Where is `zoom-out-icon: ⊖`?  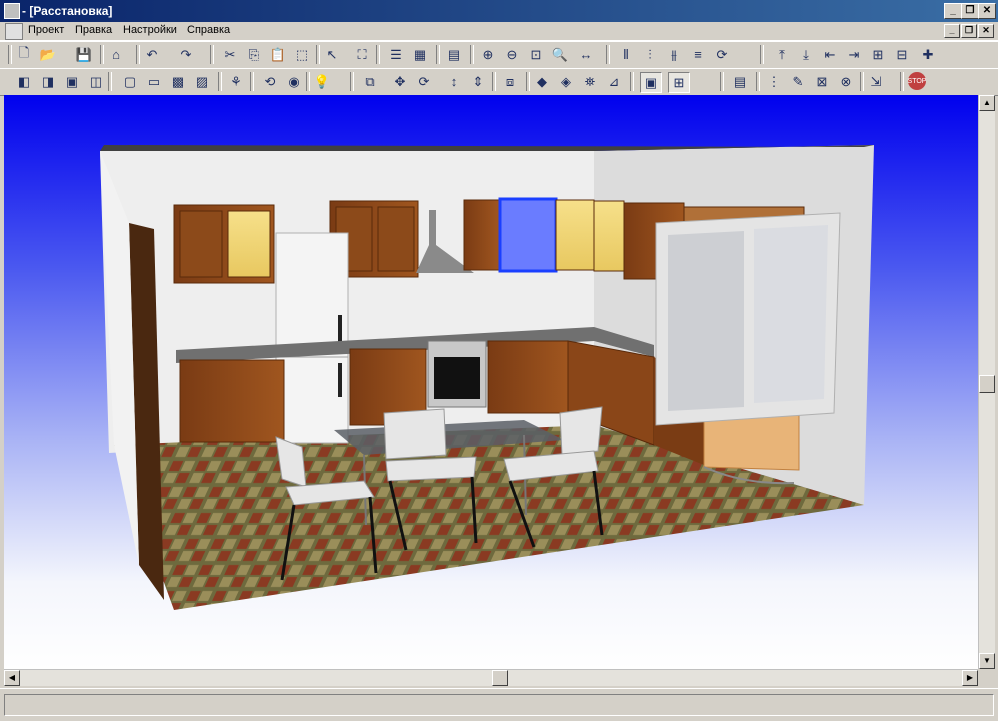
zoom-out-icon: ⊖ is located at coordinates (512, 54).